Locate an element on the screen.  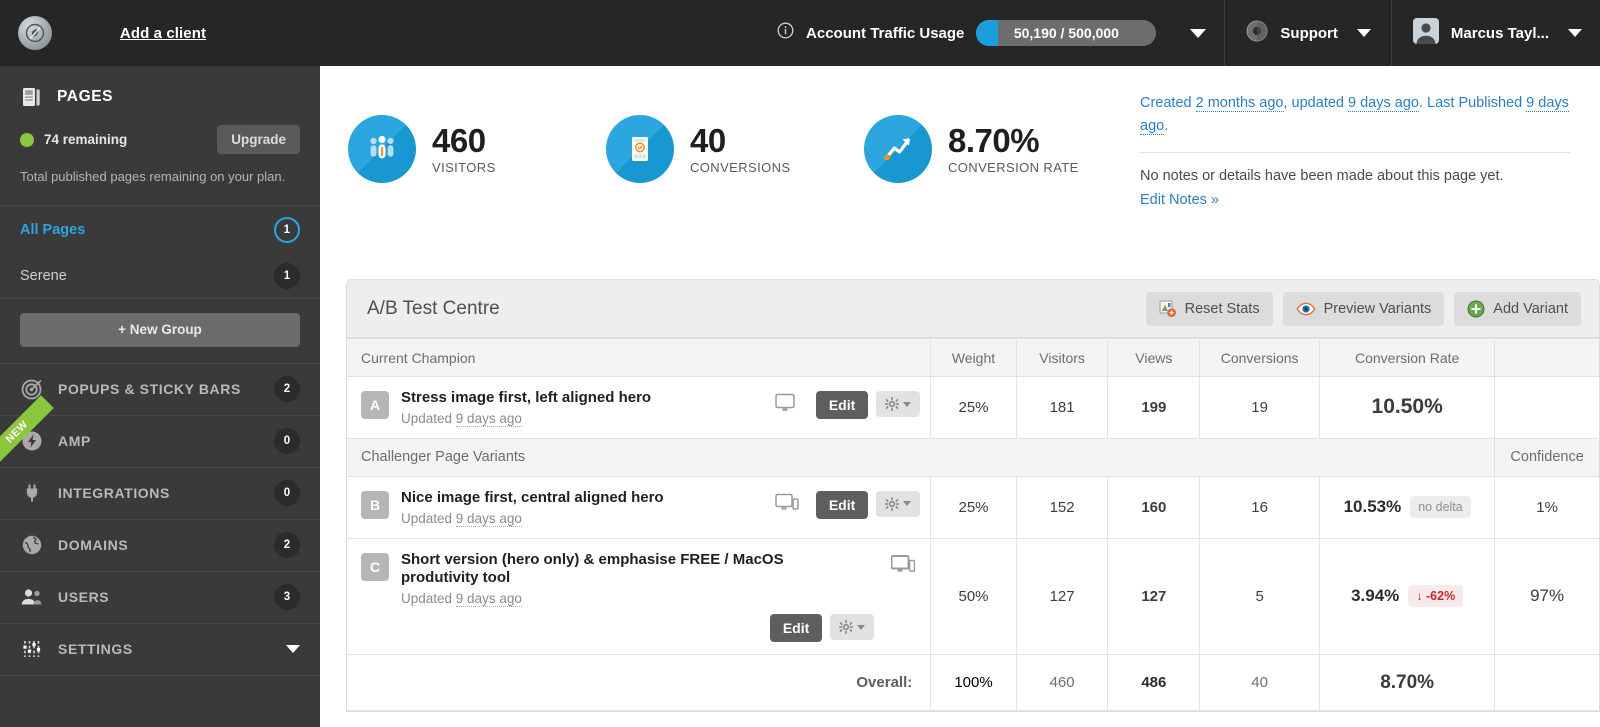
sidebar-item-users: USERS 3 is located at coordinates (160, 596).